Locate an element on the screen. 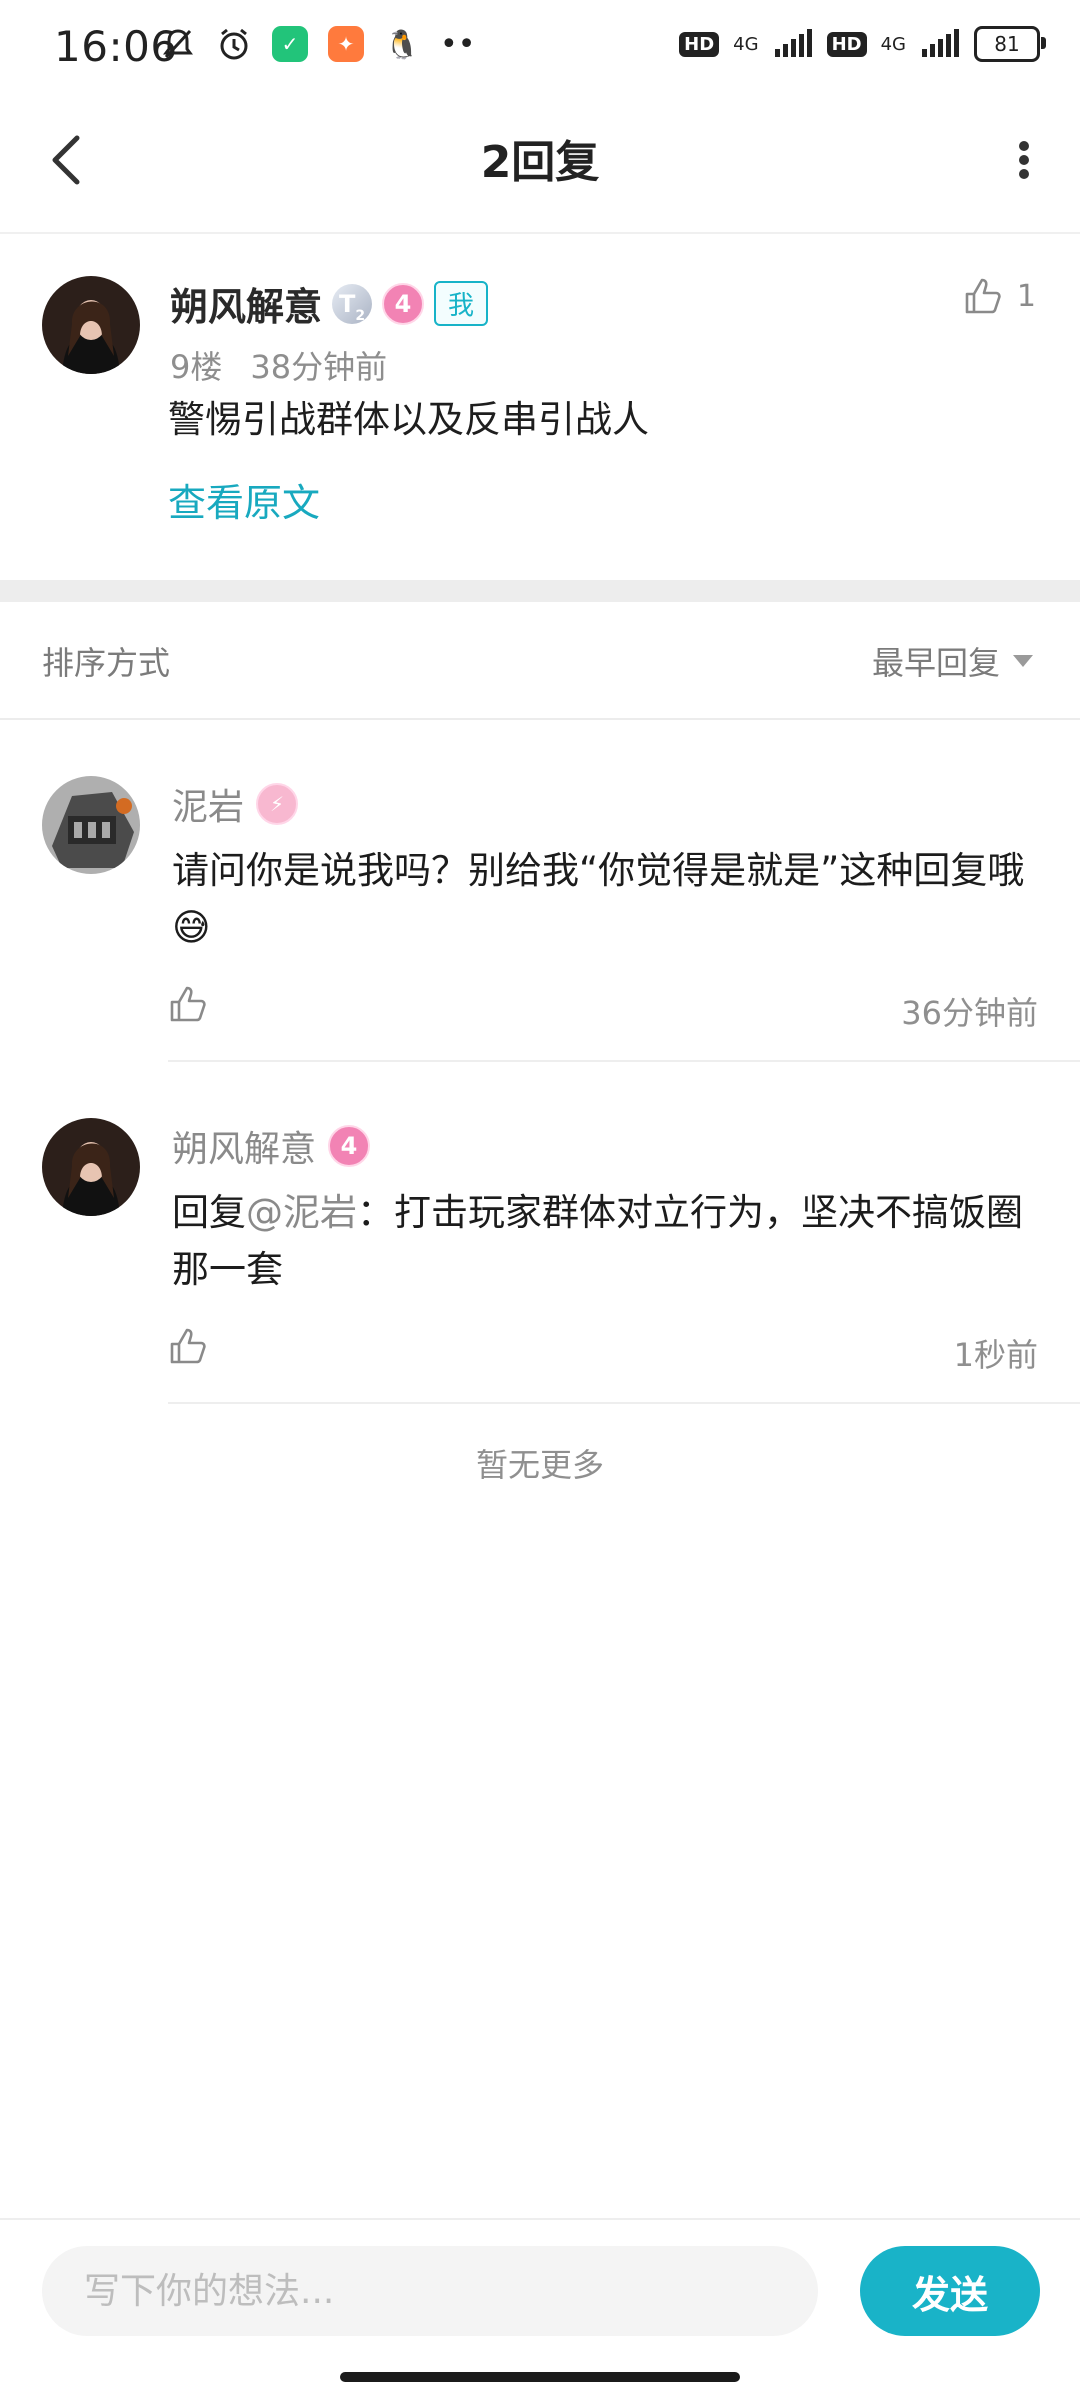 This screenshot has height=2402, width=1080. page-title: 2回复 is located at coordinates (540, 162).